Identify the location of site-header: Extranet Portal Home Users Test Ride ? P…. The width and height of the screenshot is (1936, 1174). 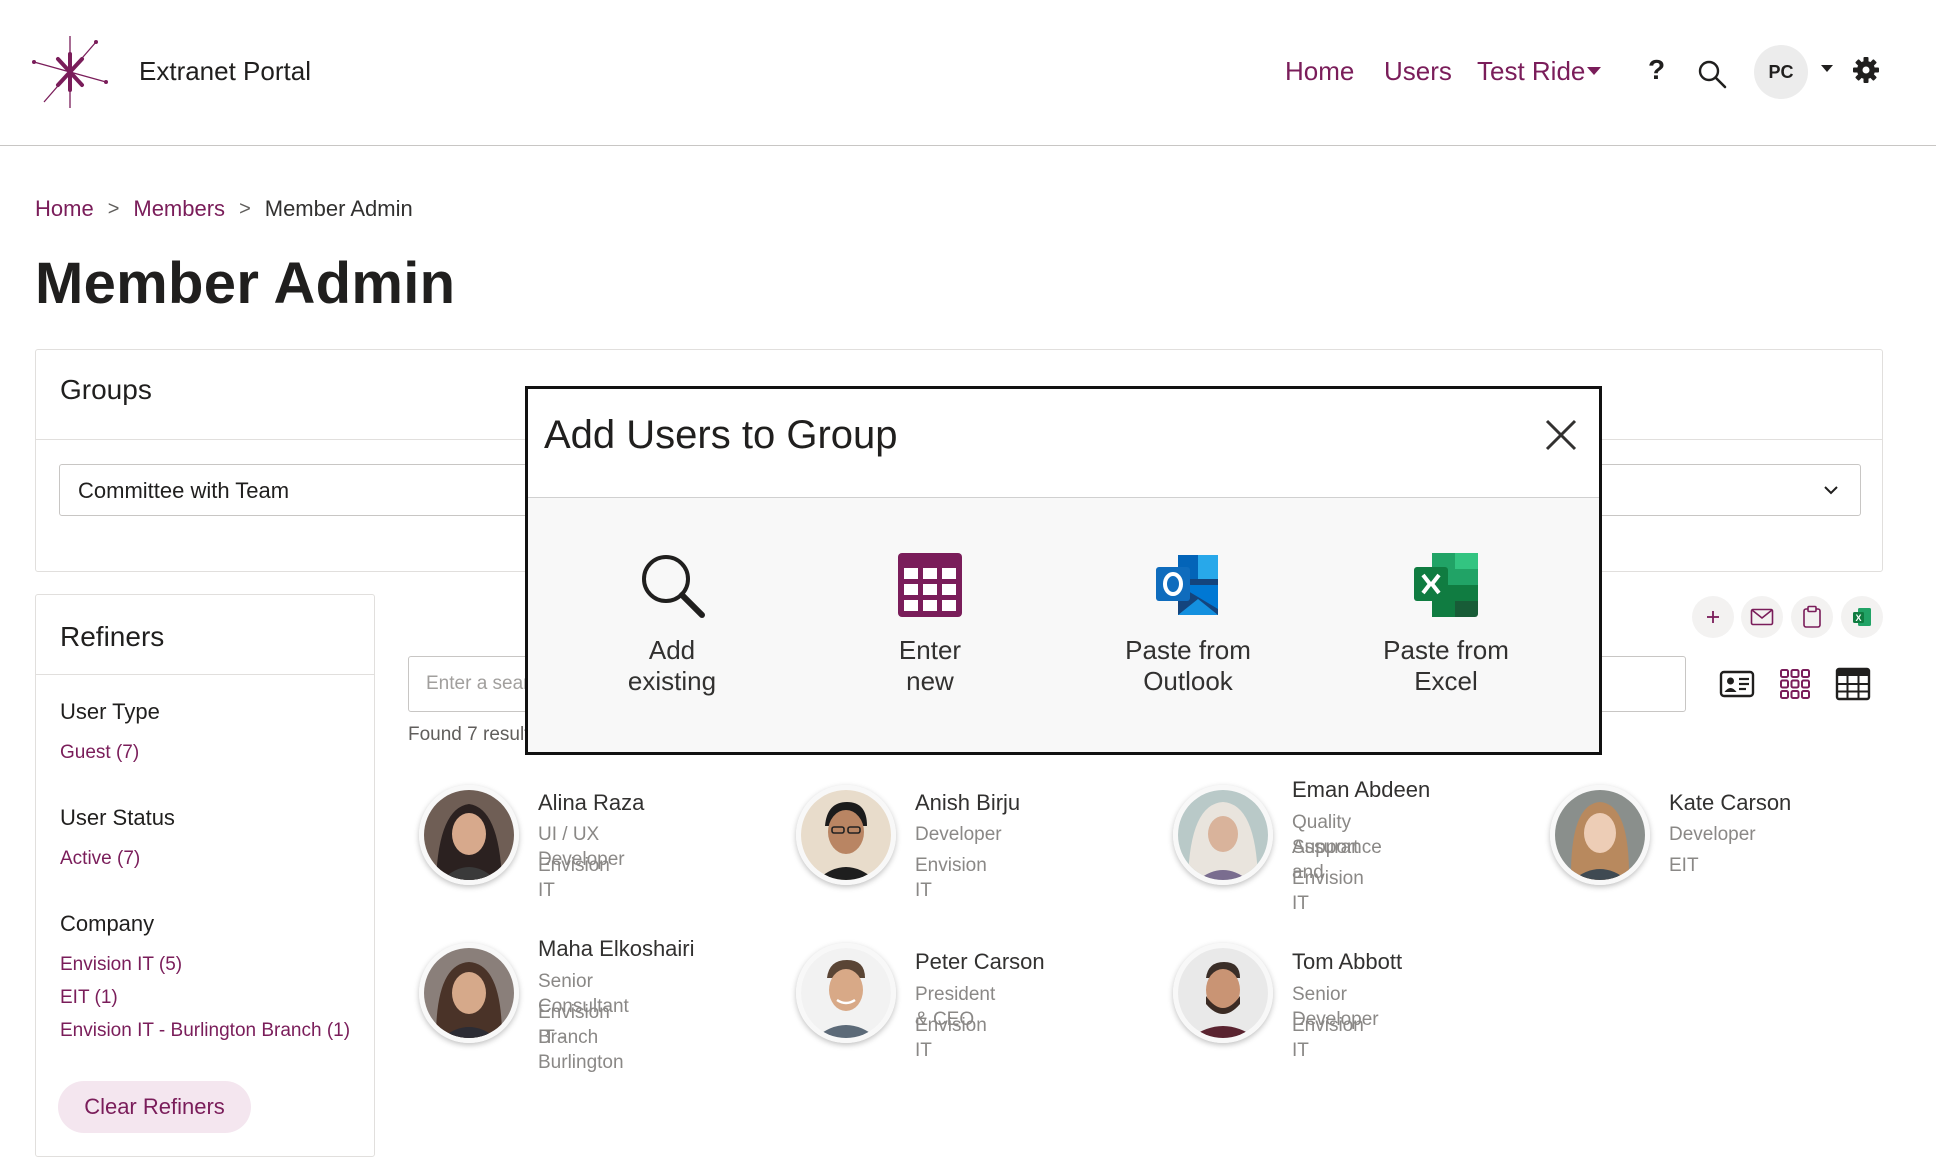
(968, 73).